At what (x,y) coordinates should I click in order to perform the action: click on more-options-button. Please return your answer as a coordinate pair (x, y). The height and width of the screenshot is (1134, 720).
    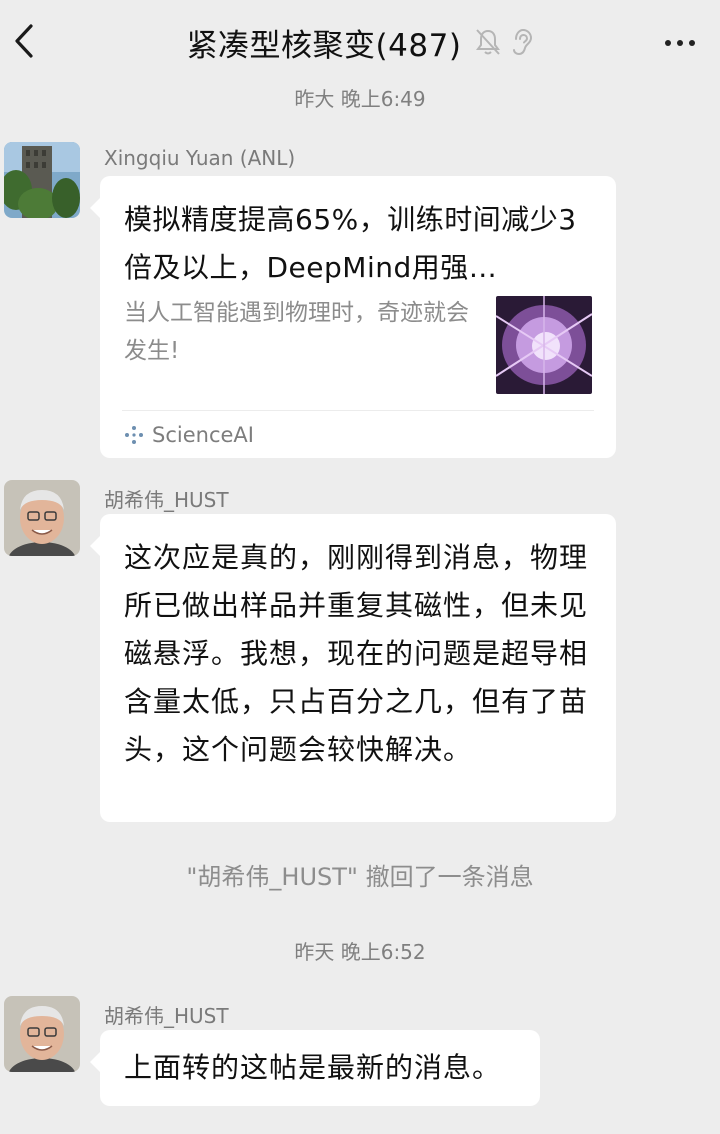
    Looking at the image, I should click on (680, 43).